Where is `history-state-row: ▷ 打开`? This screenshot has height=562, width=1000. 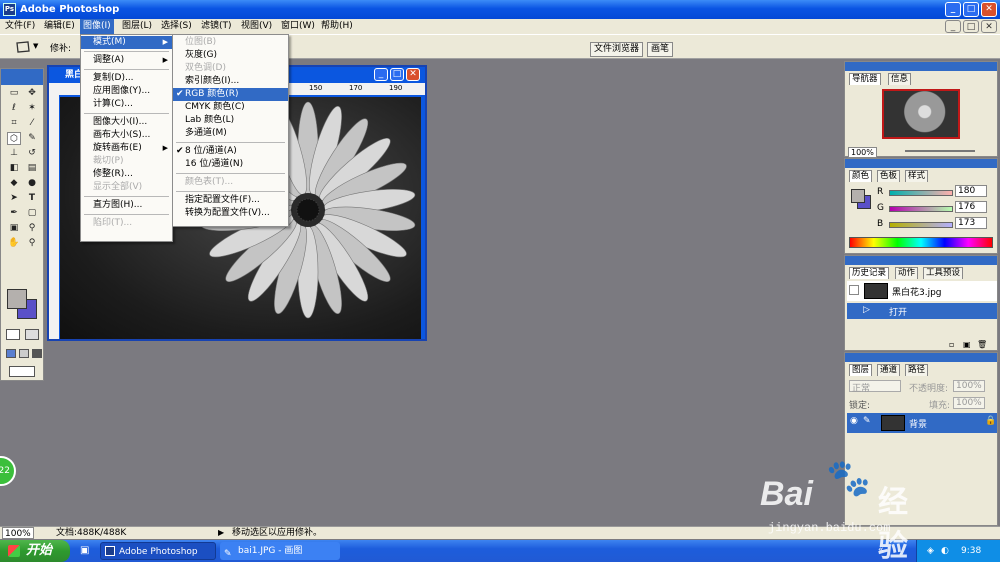 history-state-row: ▷ 打开 is located at coordinates (922, 311).